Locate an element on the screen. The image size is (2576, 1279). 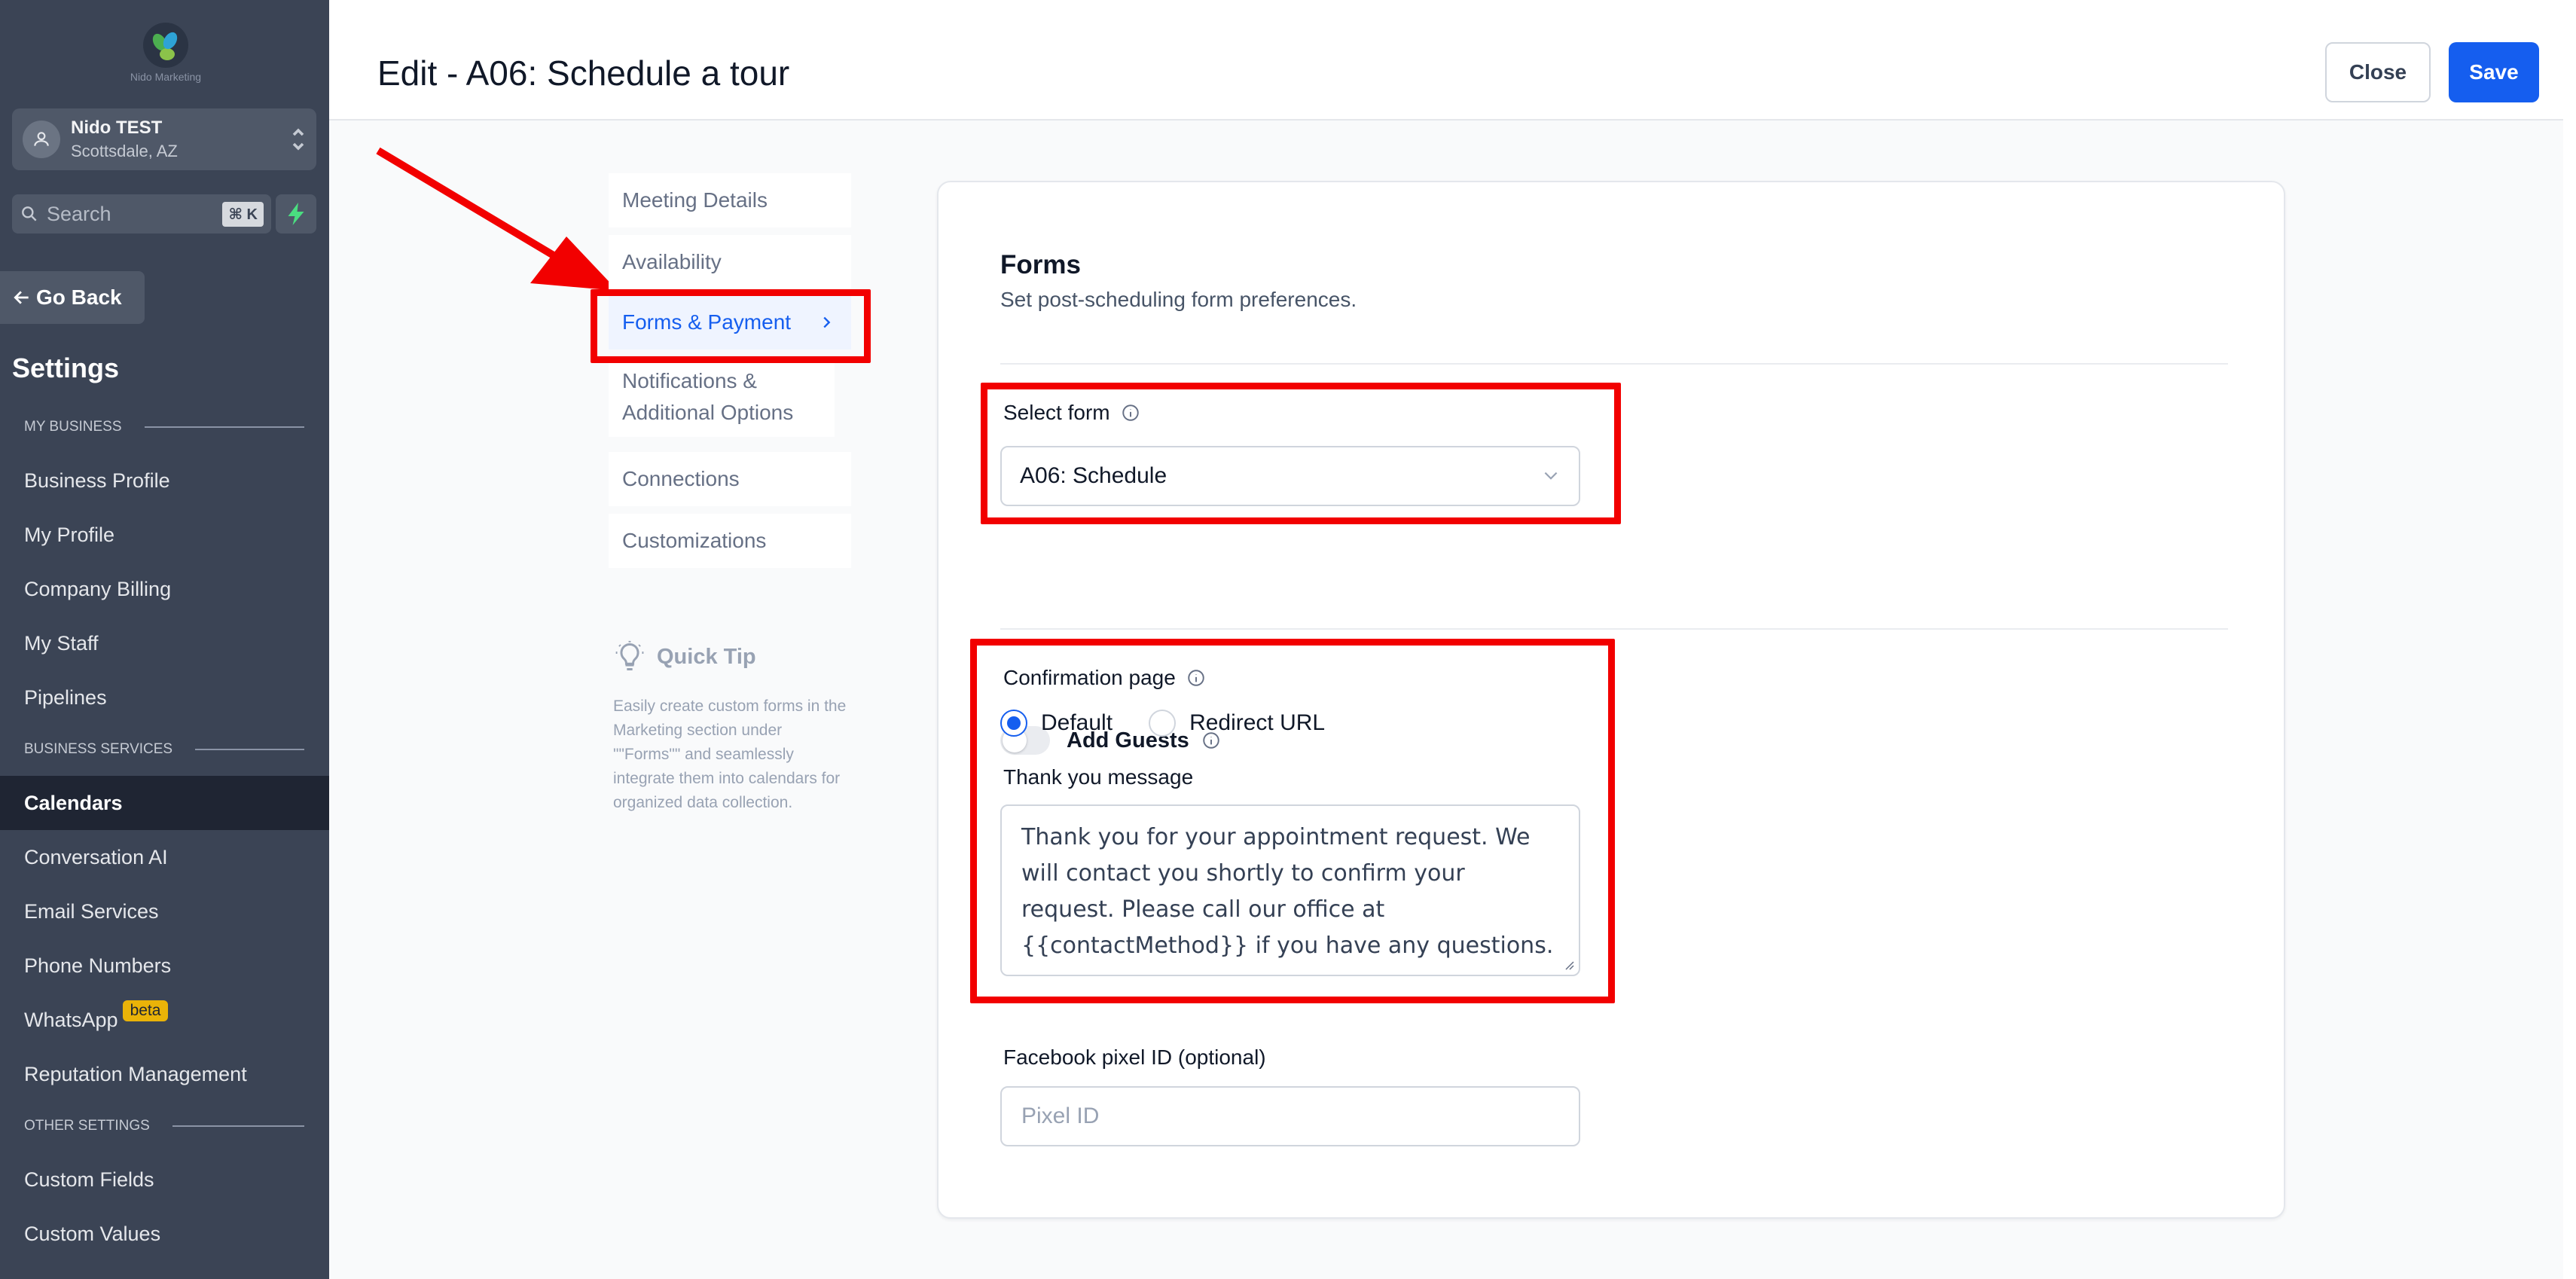
location-name: Nido TEST is located at coordinates (117, 128).